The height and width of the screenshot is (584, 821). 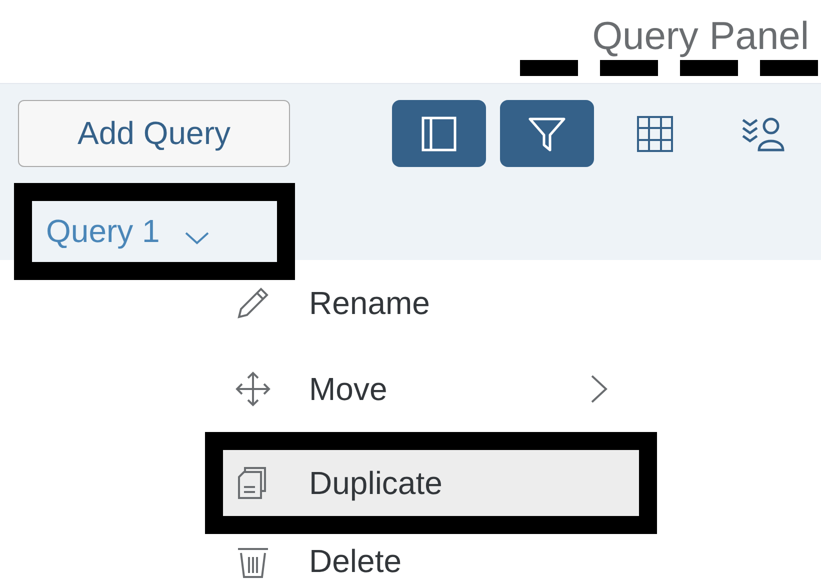 I want to click on panel-toggle-button, so click(x=439, y=133).